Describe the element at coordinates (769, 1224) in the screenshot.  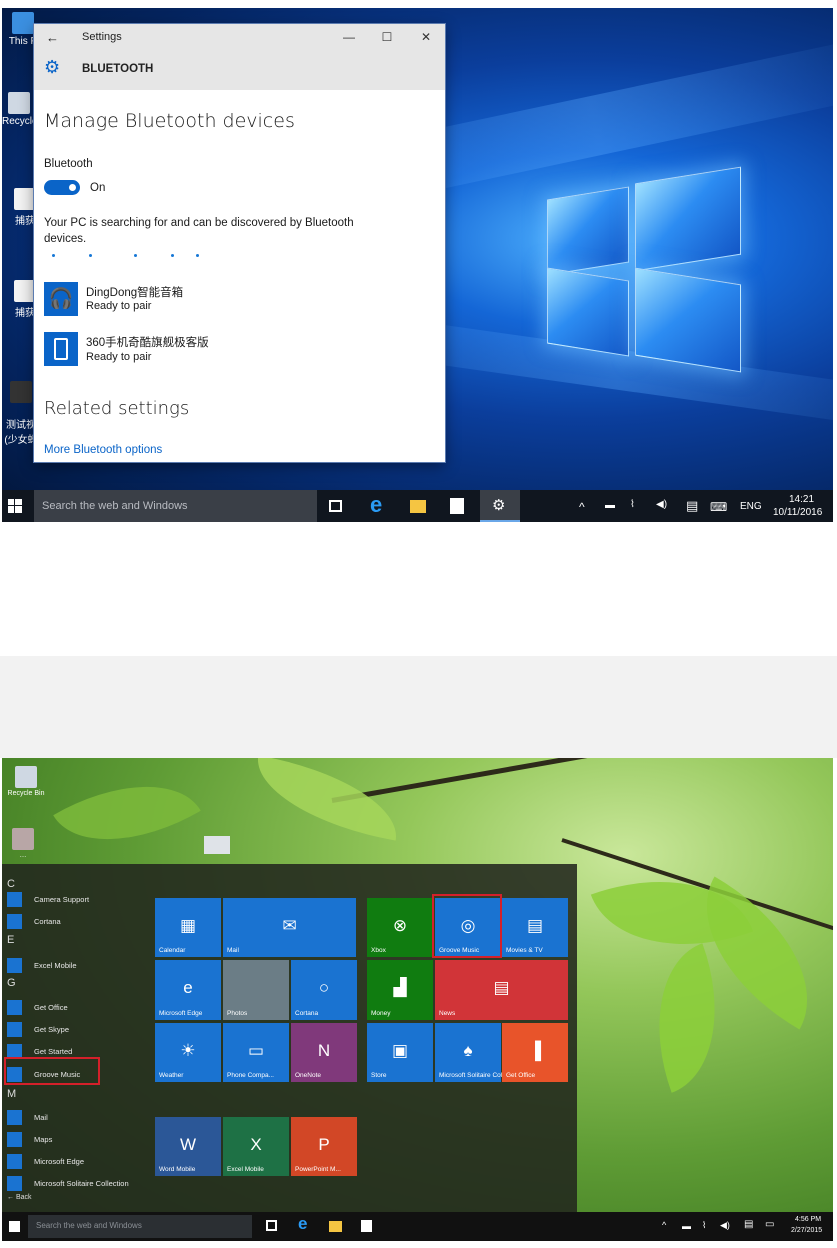
I see `keyboard-icon: ▭` at that location.